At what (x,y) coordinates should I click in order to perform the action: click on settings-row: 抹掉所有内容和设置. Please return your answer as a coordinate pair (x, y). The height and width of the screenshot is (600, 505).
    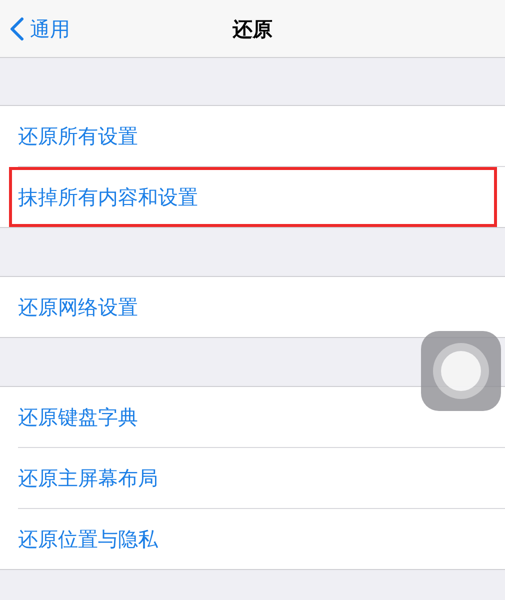
    Looking at the image, I should click on (108, 197).